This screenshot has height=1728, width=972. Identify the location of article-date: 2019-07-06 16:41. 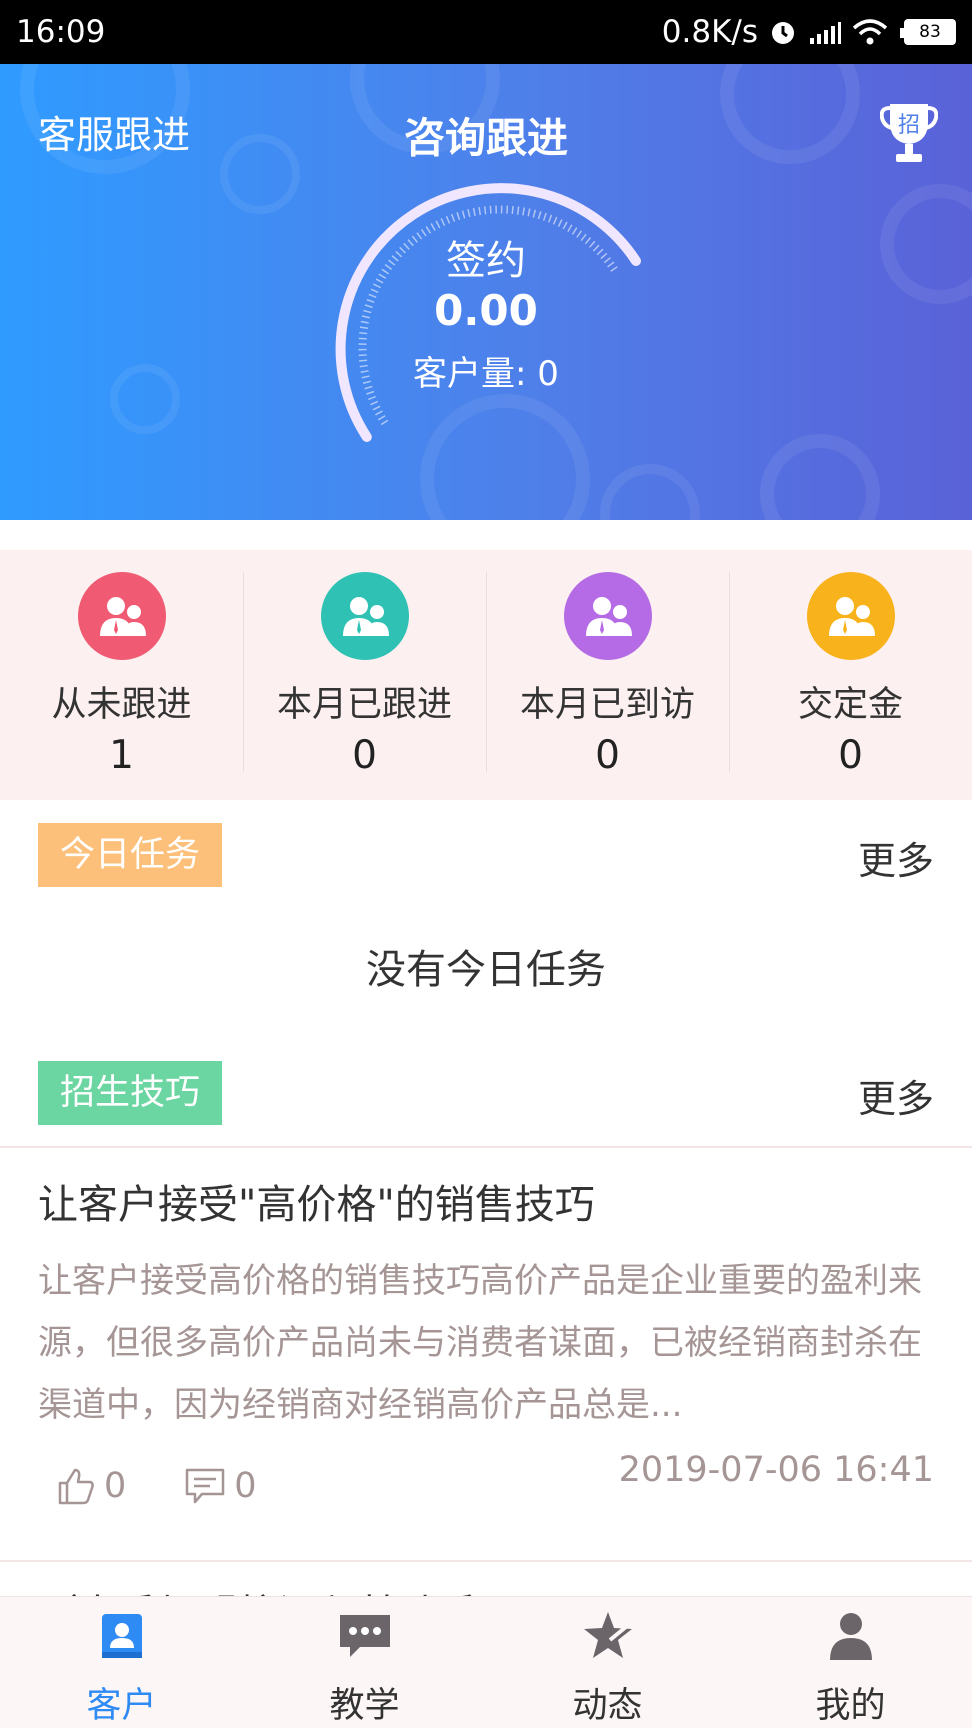
(776, 1470).